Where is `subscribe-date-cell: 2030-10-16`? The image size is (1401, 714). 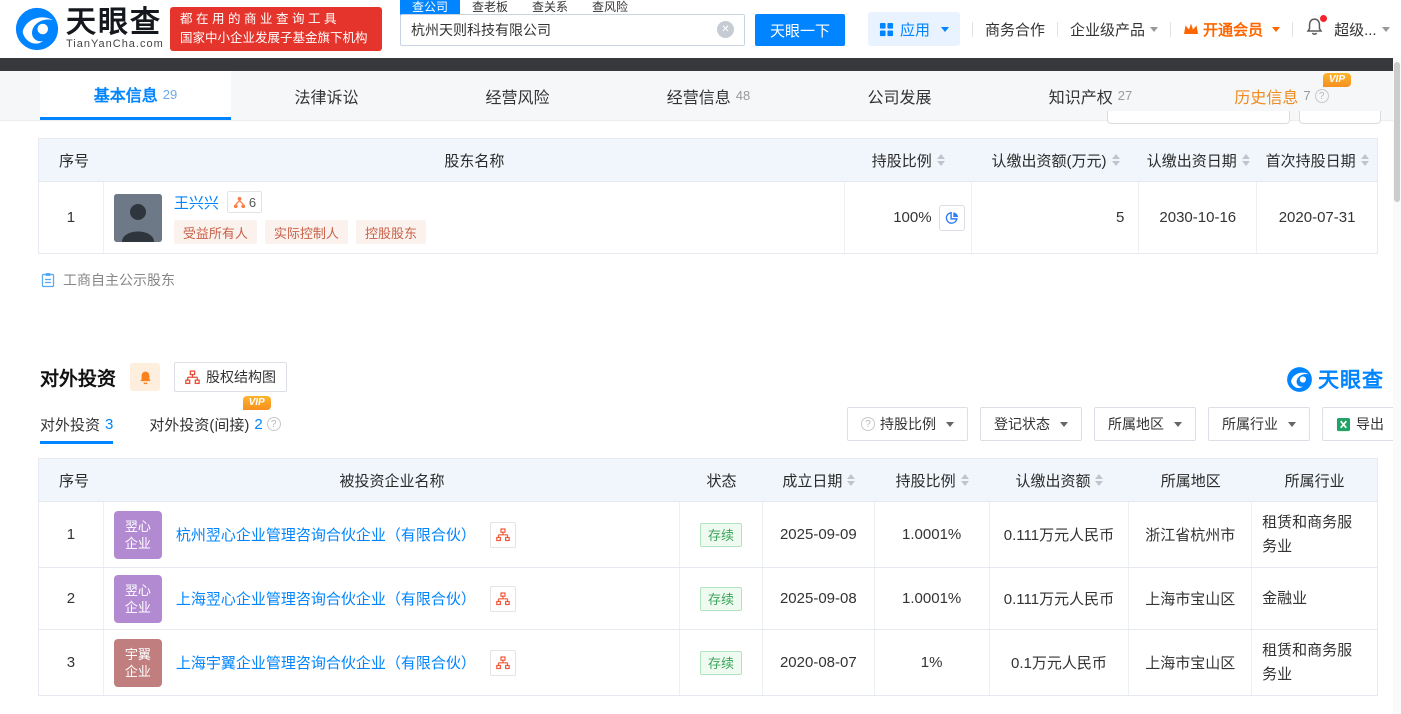
subscribe-date-cell: 2030-10-16 is located at coordinates (1198, 217).